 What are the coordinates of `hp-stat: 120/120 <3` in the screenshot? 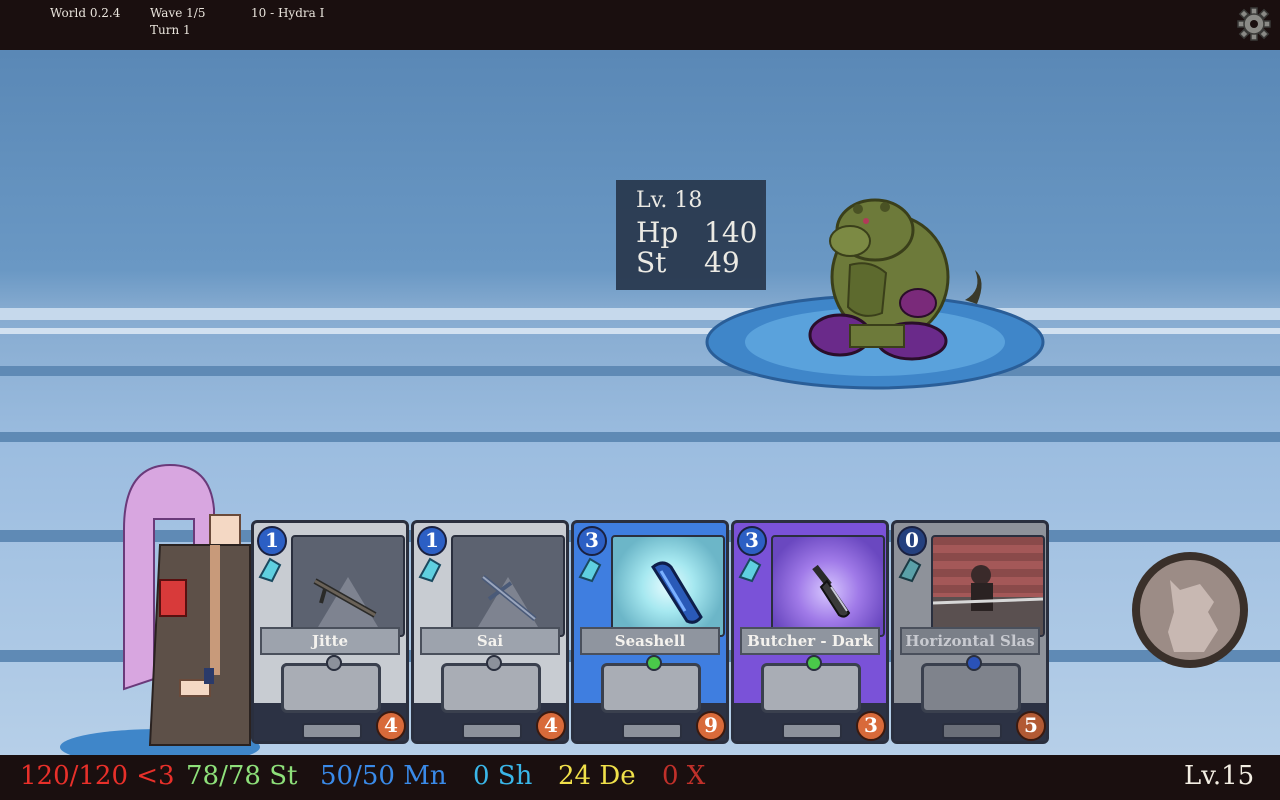 It's located at (97, 776).